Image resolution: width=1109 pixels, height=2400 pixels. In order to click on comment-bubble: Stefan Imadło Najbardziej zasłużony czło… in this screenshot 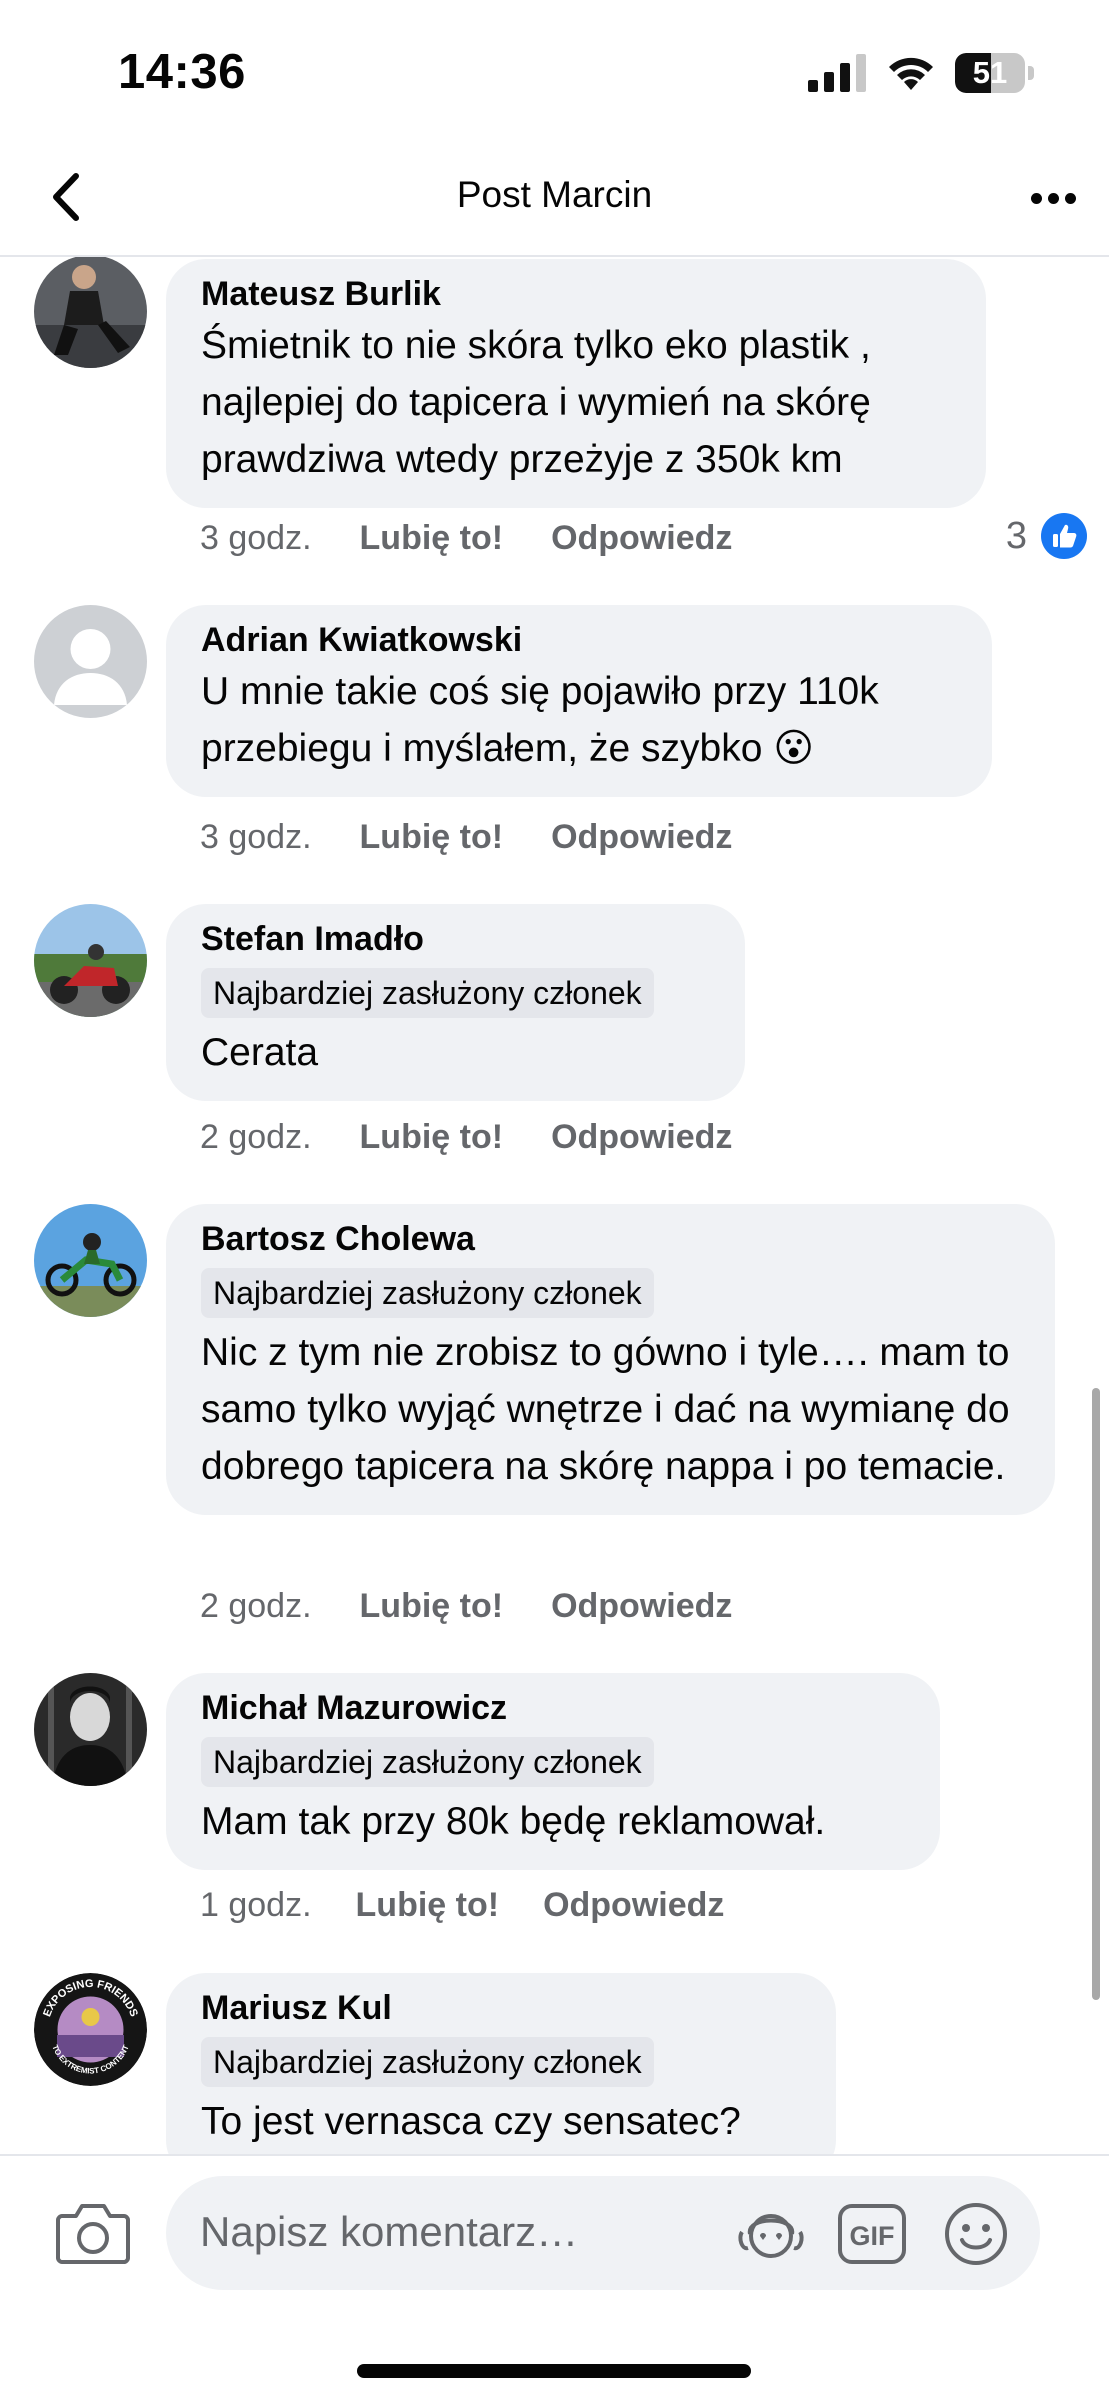, I will do `click(455, 1002)`.